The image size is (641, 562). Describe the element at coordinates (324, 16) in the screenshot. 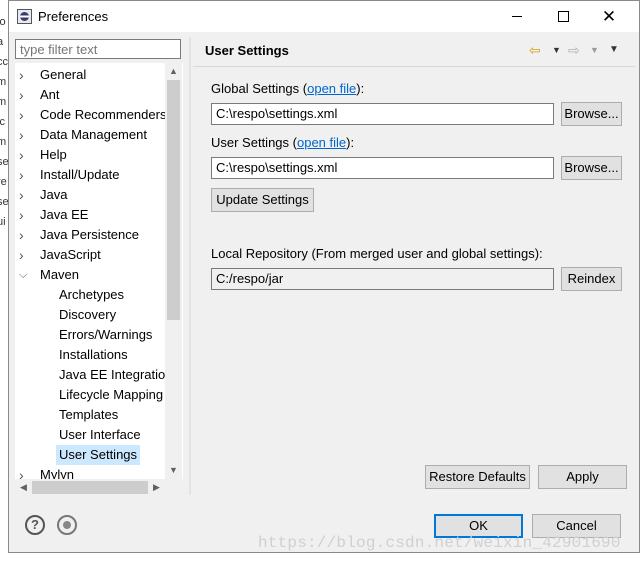

I see `title-bar: Preferences ✕` at that location.